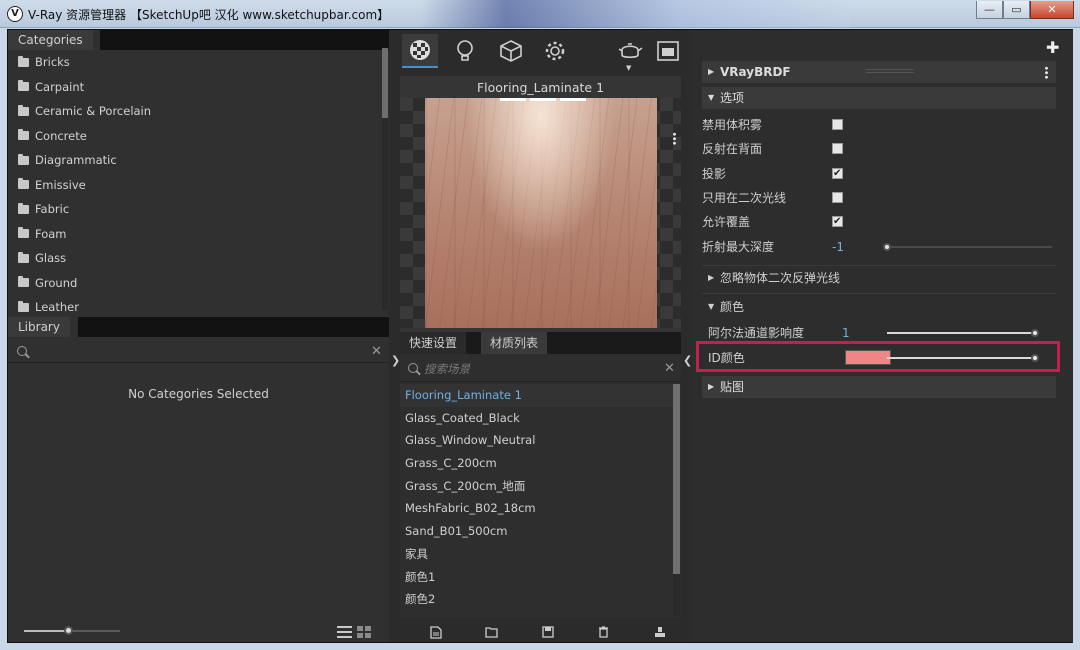  What do you see at coordinates (882, 333) in the screenshot?
I see `alpha-contribution-row: 阿尔法通道影响度 1` at bounding box center [882, 333].